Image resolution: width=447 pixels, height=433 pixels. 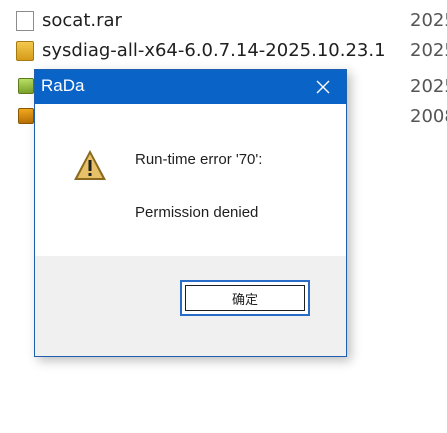 I want to click on document-icon, so click(x=25, y=21).